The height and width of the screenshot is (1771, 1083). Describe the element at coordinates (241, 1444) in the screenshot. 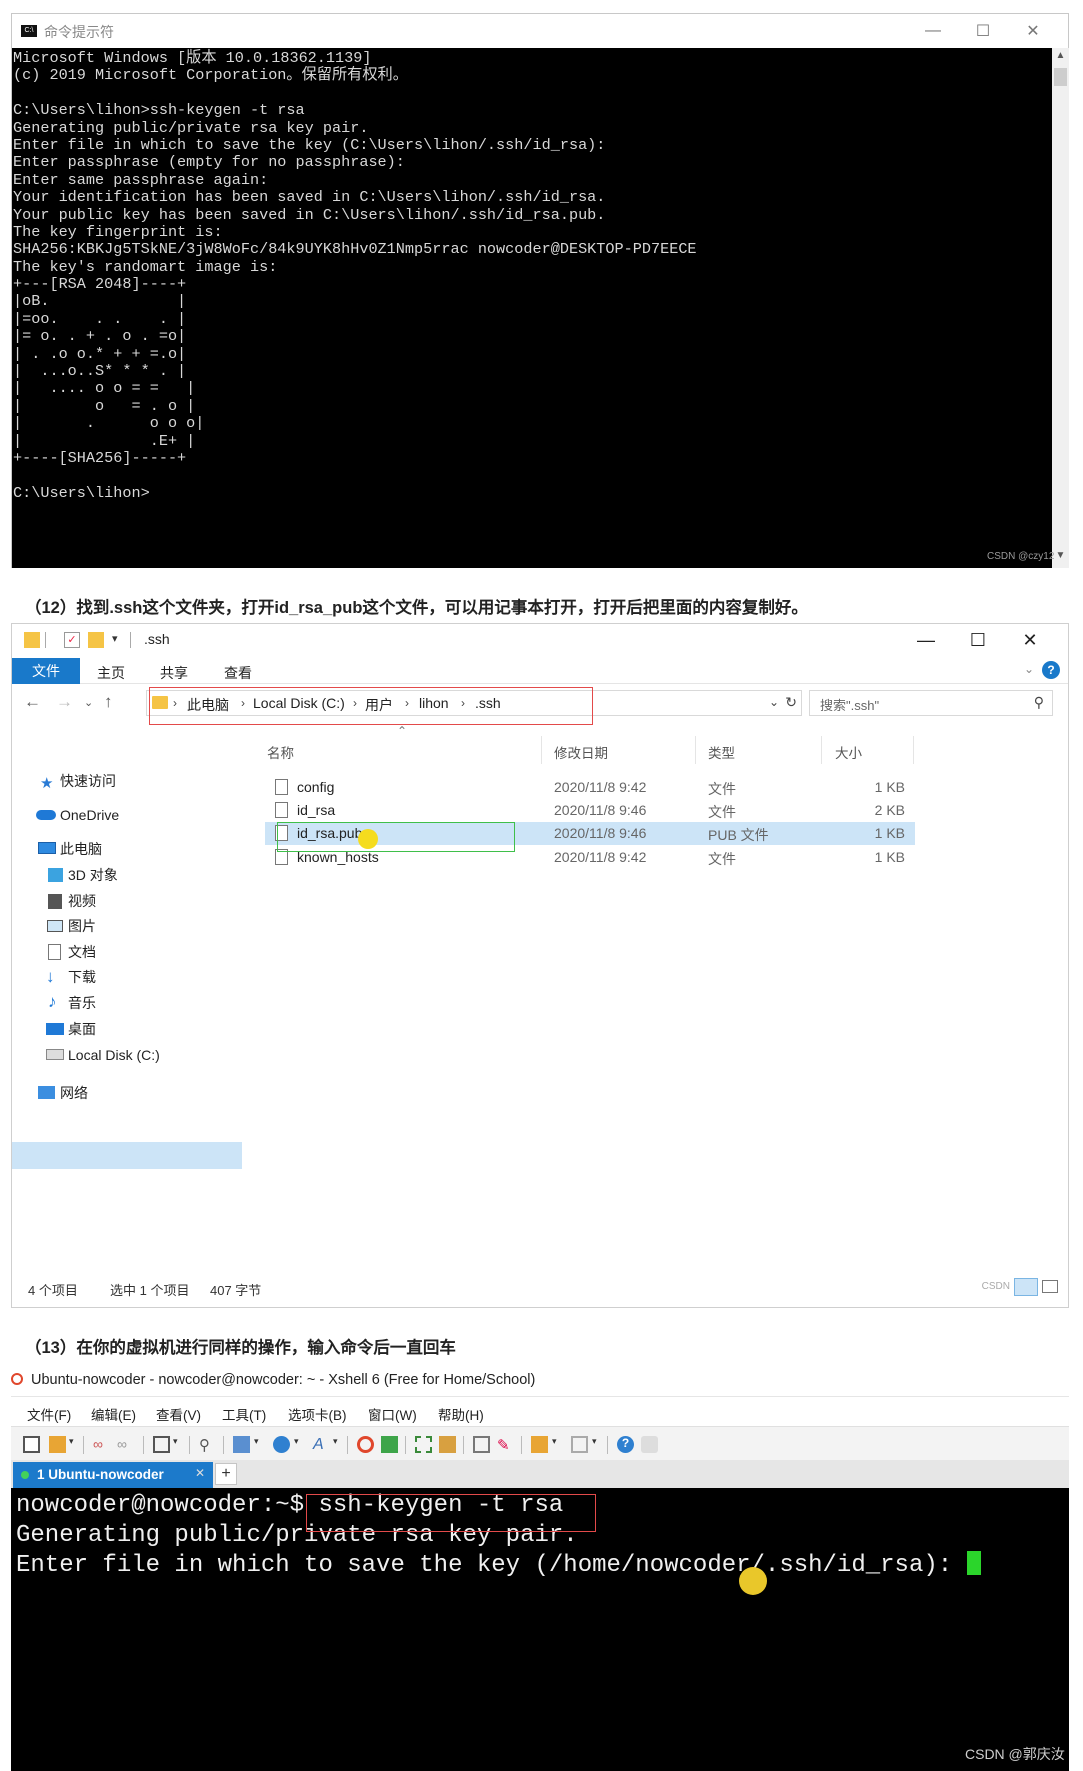

I see `layout-icon` at that location.